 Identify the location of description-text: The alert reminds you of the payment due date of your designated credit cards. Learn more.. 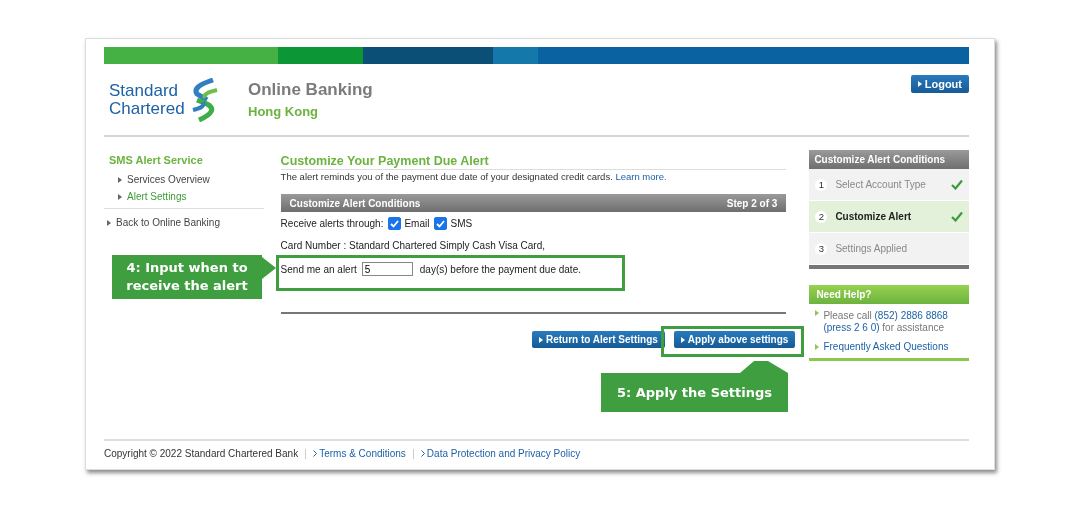
(474, 176).